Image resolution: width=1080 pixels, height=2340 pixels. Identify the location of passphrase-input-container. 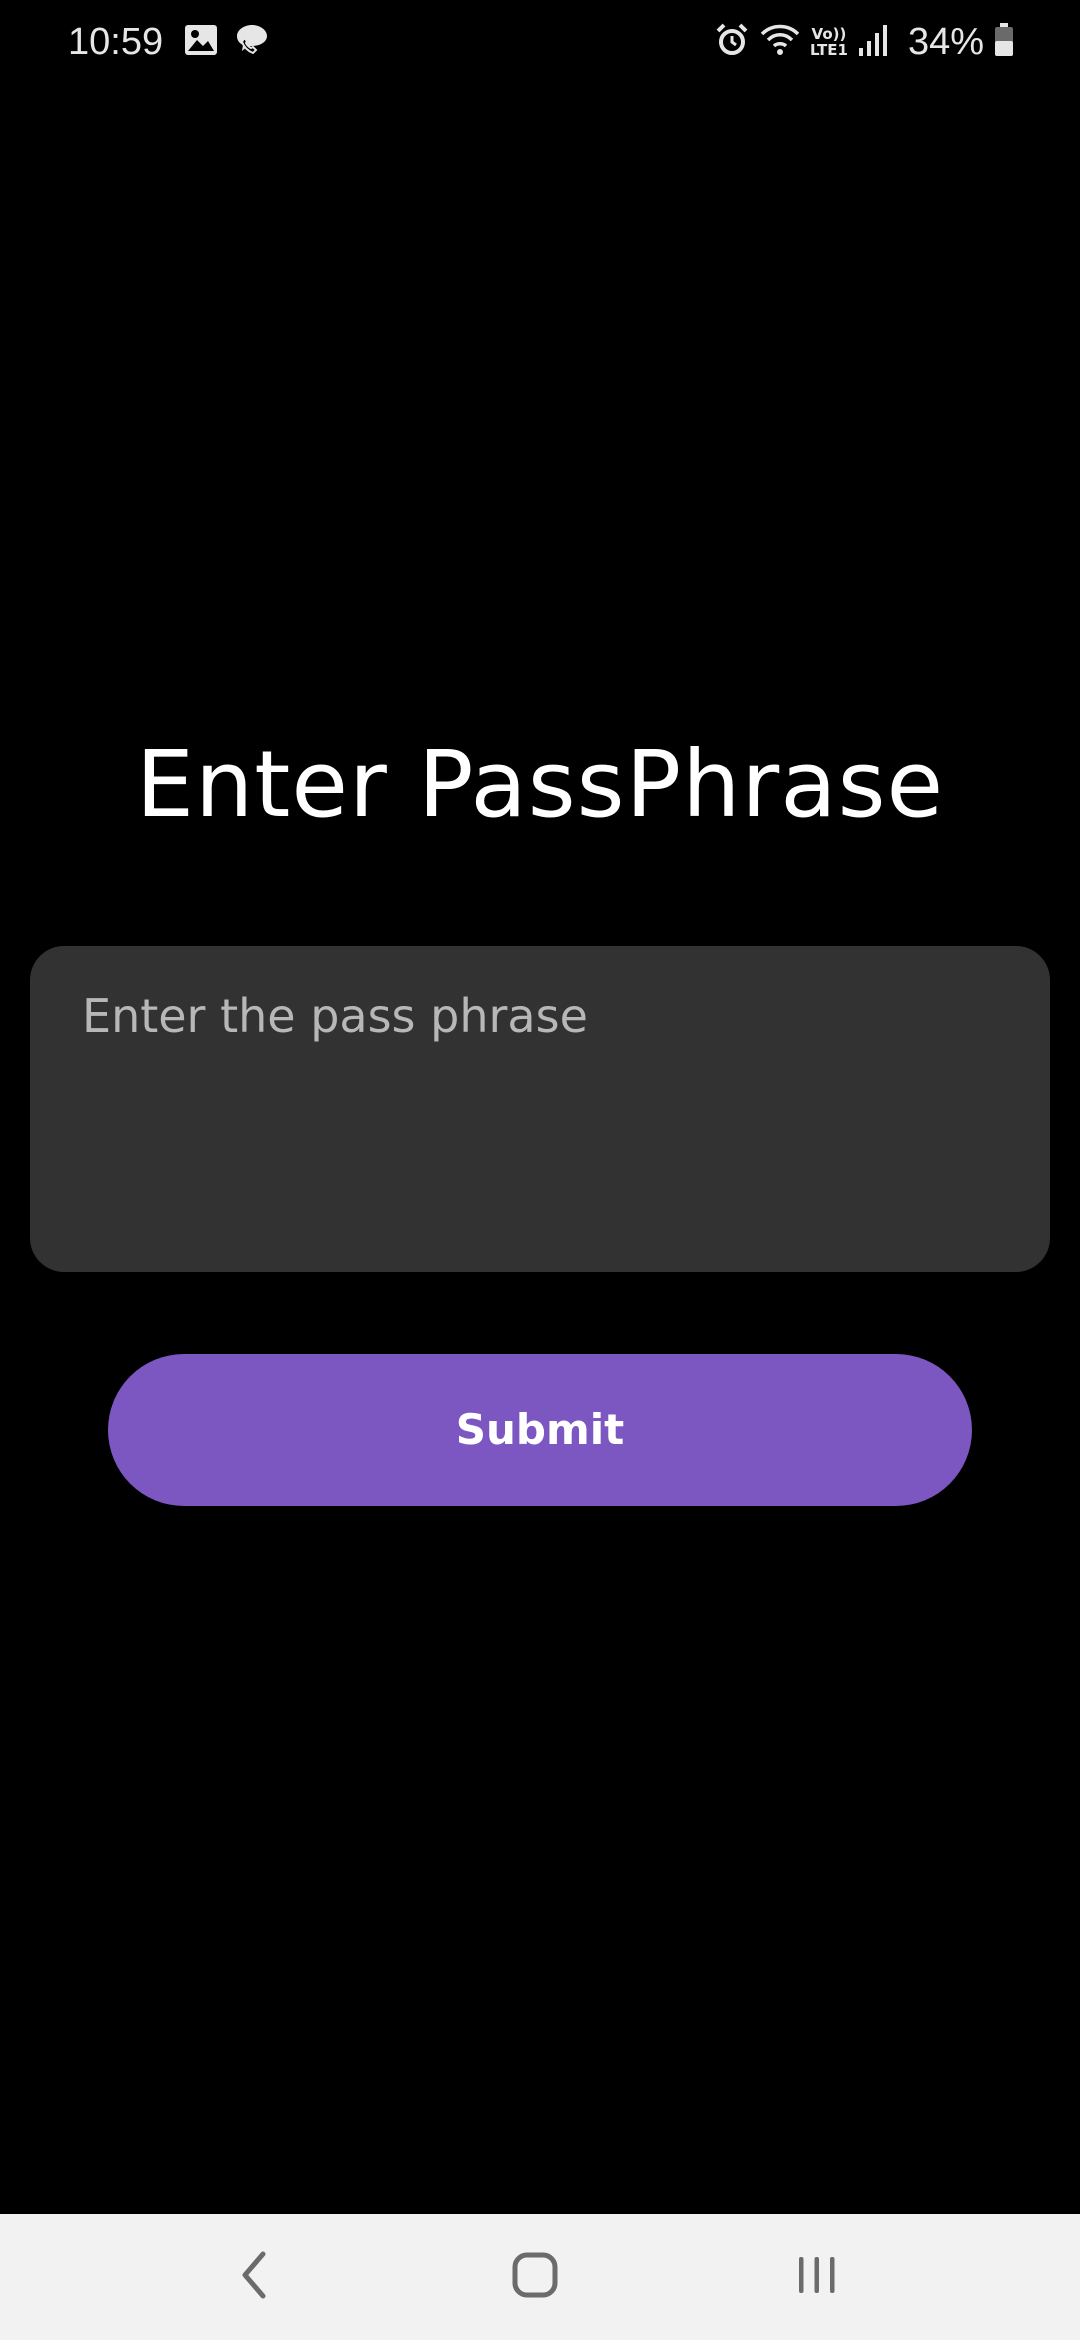
(540, 1109).